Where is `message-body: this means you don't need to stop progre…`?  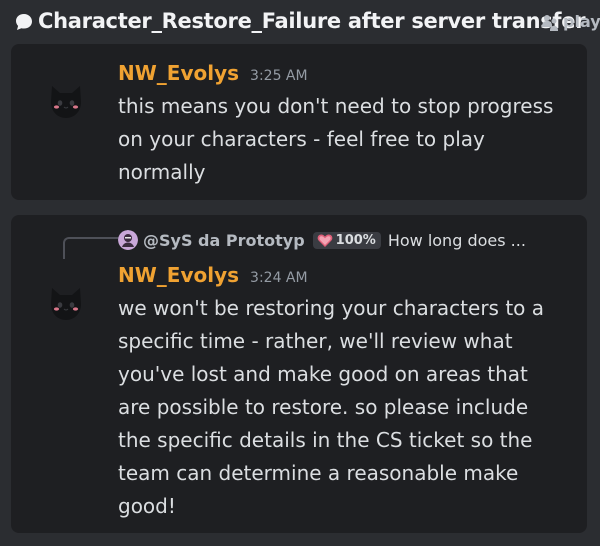 message-body: this means you don't need to stop progre… is located at coordinates (348, 139).